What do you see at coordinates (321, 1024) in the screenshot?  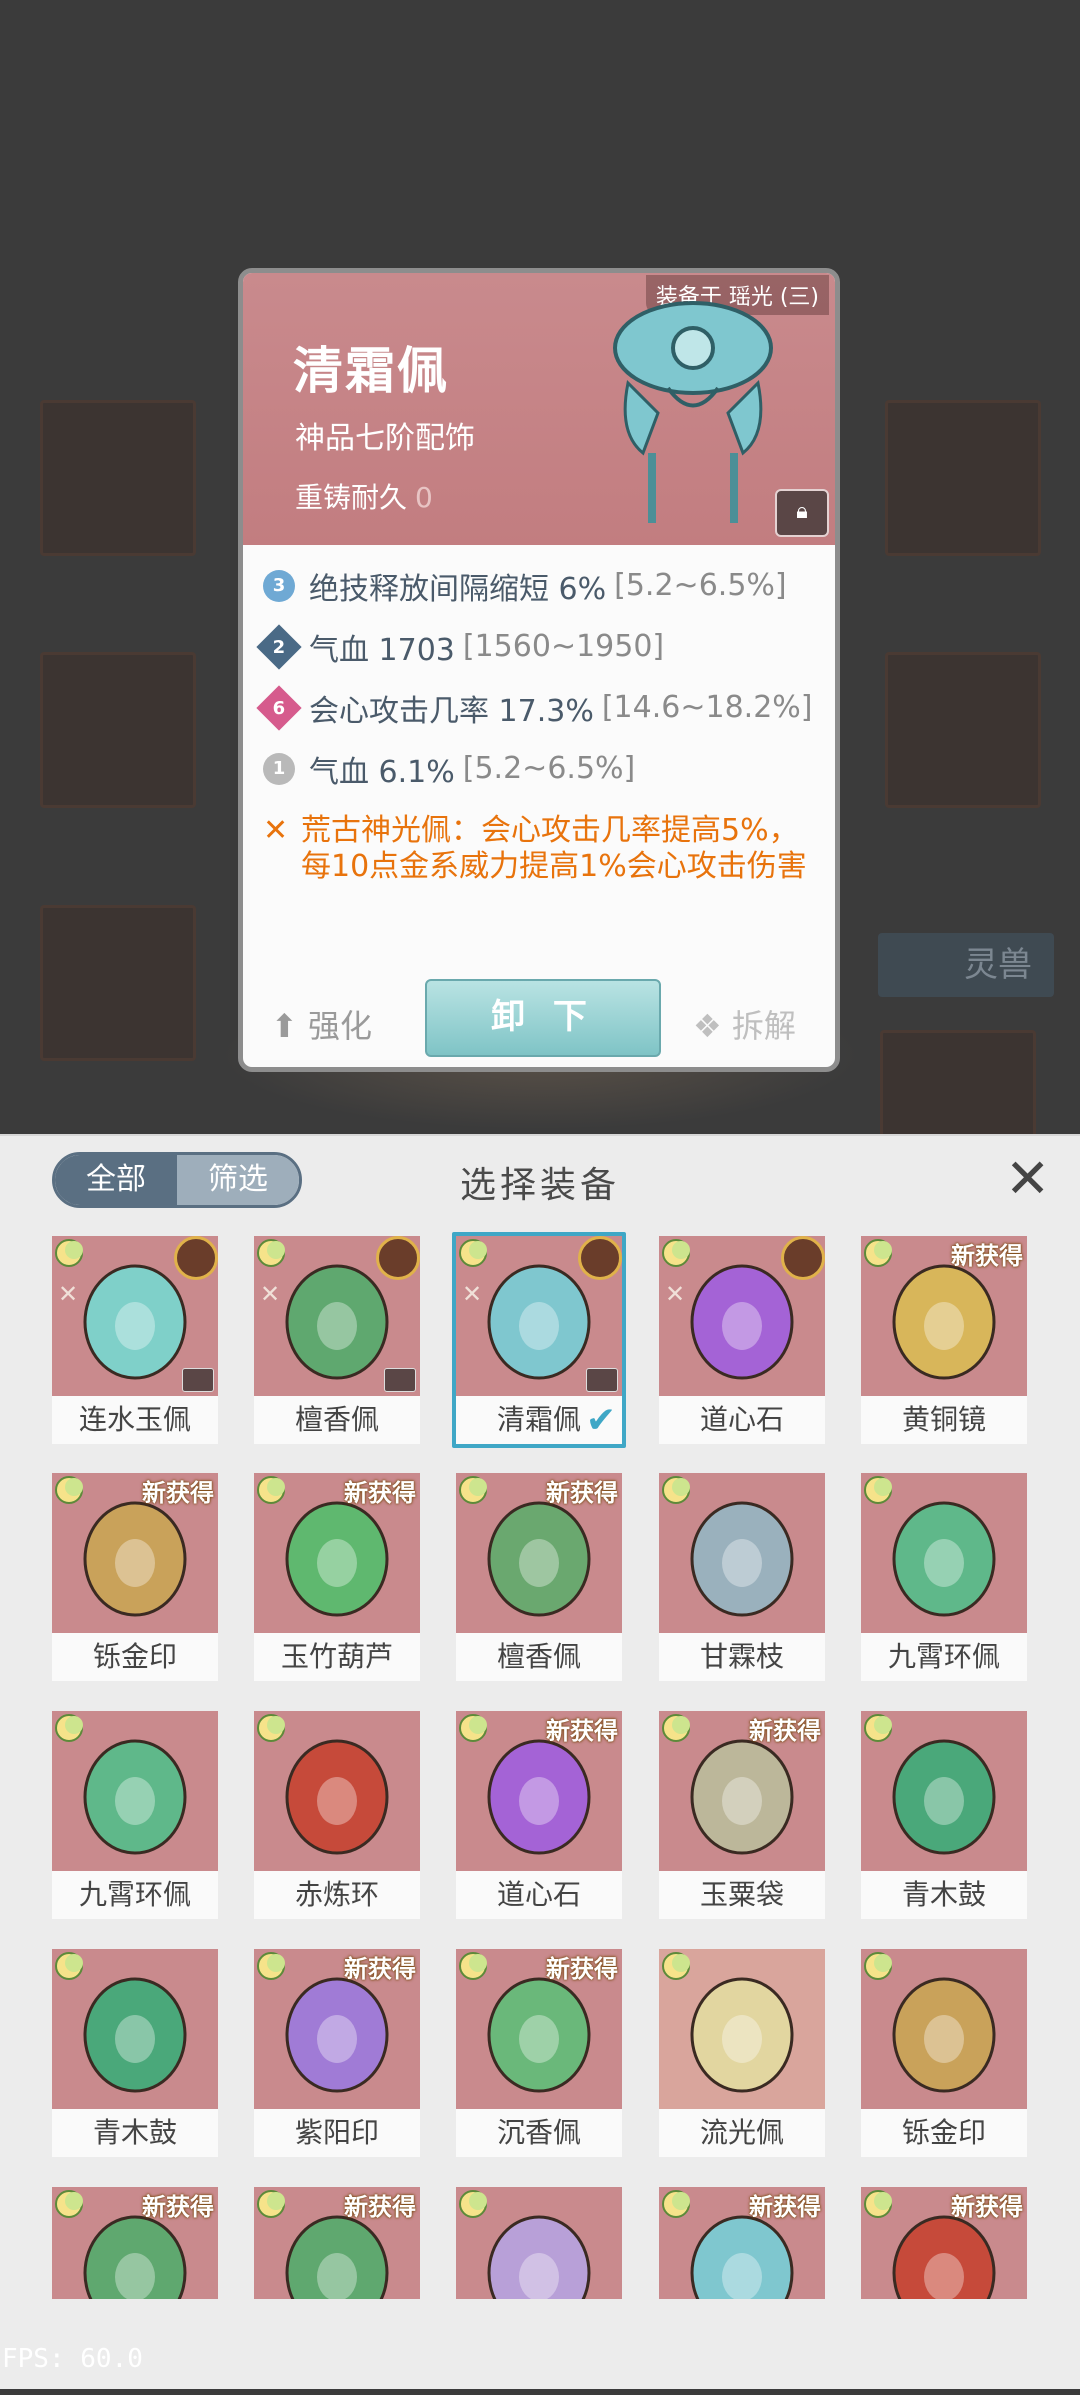 I see `strengthen-button: ⬆ 强化` at bounding box center [321, 1024].